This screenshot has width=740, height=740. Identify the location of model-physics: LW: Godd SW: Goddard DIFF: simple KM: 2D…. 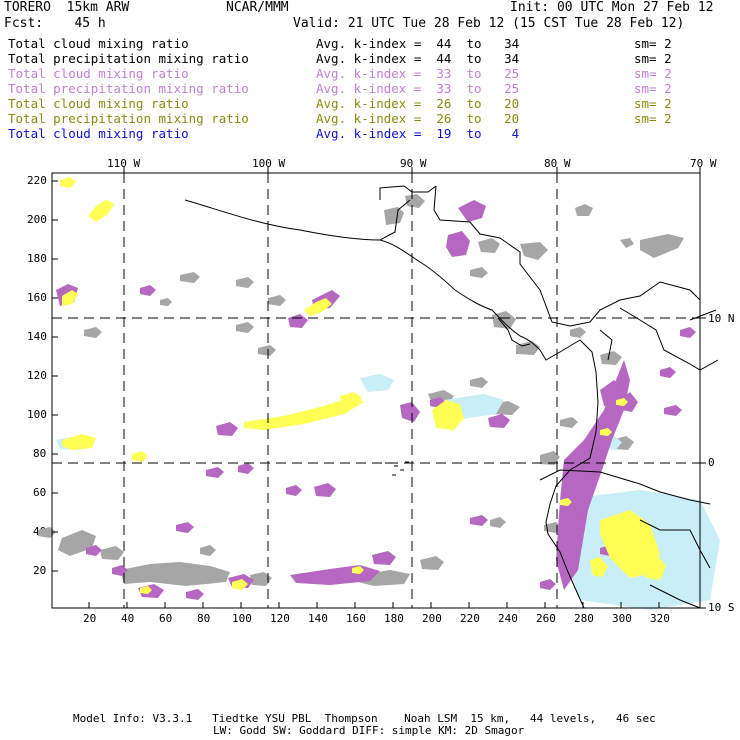
(369, 730).